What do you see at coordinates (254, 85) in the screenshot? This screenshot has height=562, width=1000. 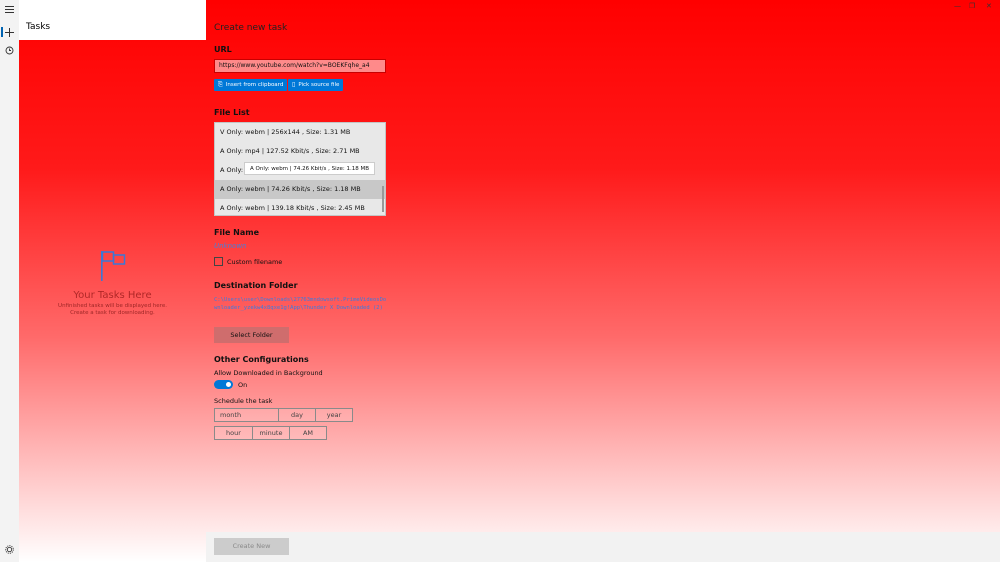 I see `insert-clipboard-label: Insert from clipboard` at bounding box center [254, 85].